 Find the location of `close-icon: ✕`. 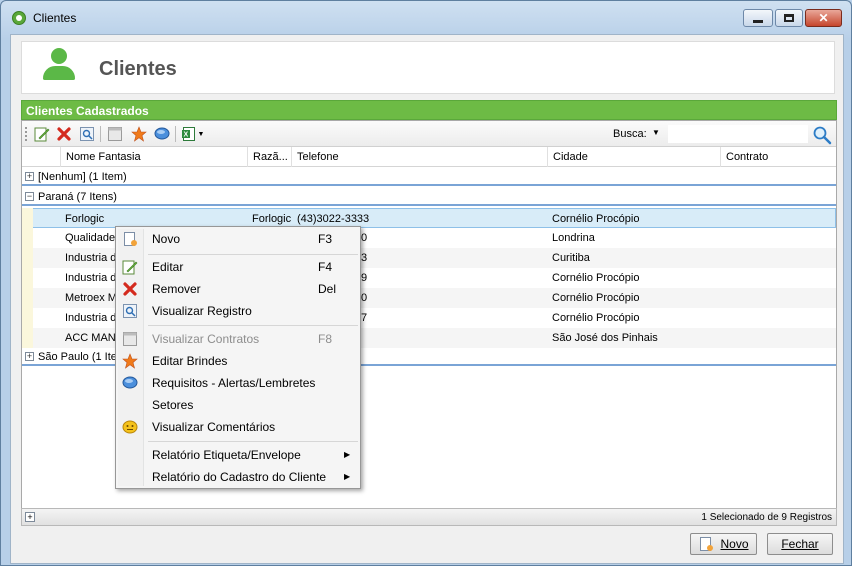

close-icon: ✕ is located at coordinates (823, 18).